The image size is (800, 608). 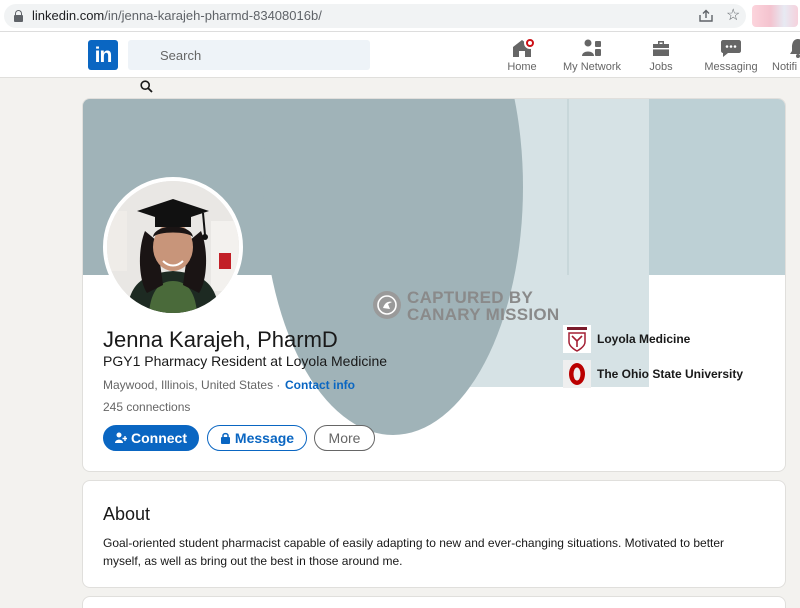 What do you see at coordinates (670, 374) in the screenshot?
I see `education-name: The Ohio State University` at bounding box center [670, 374].